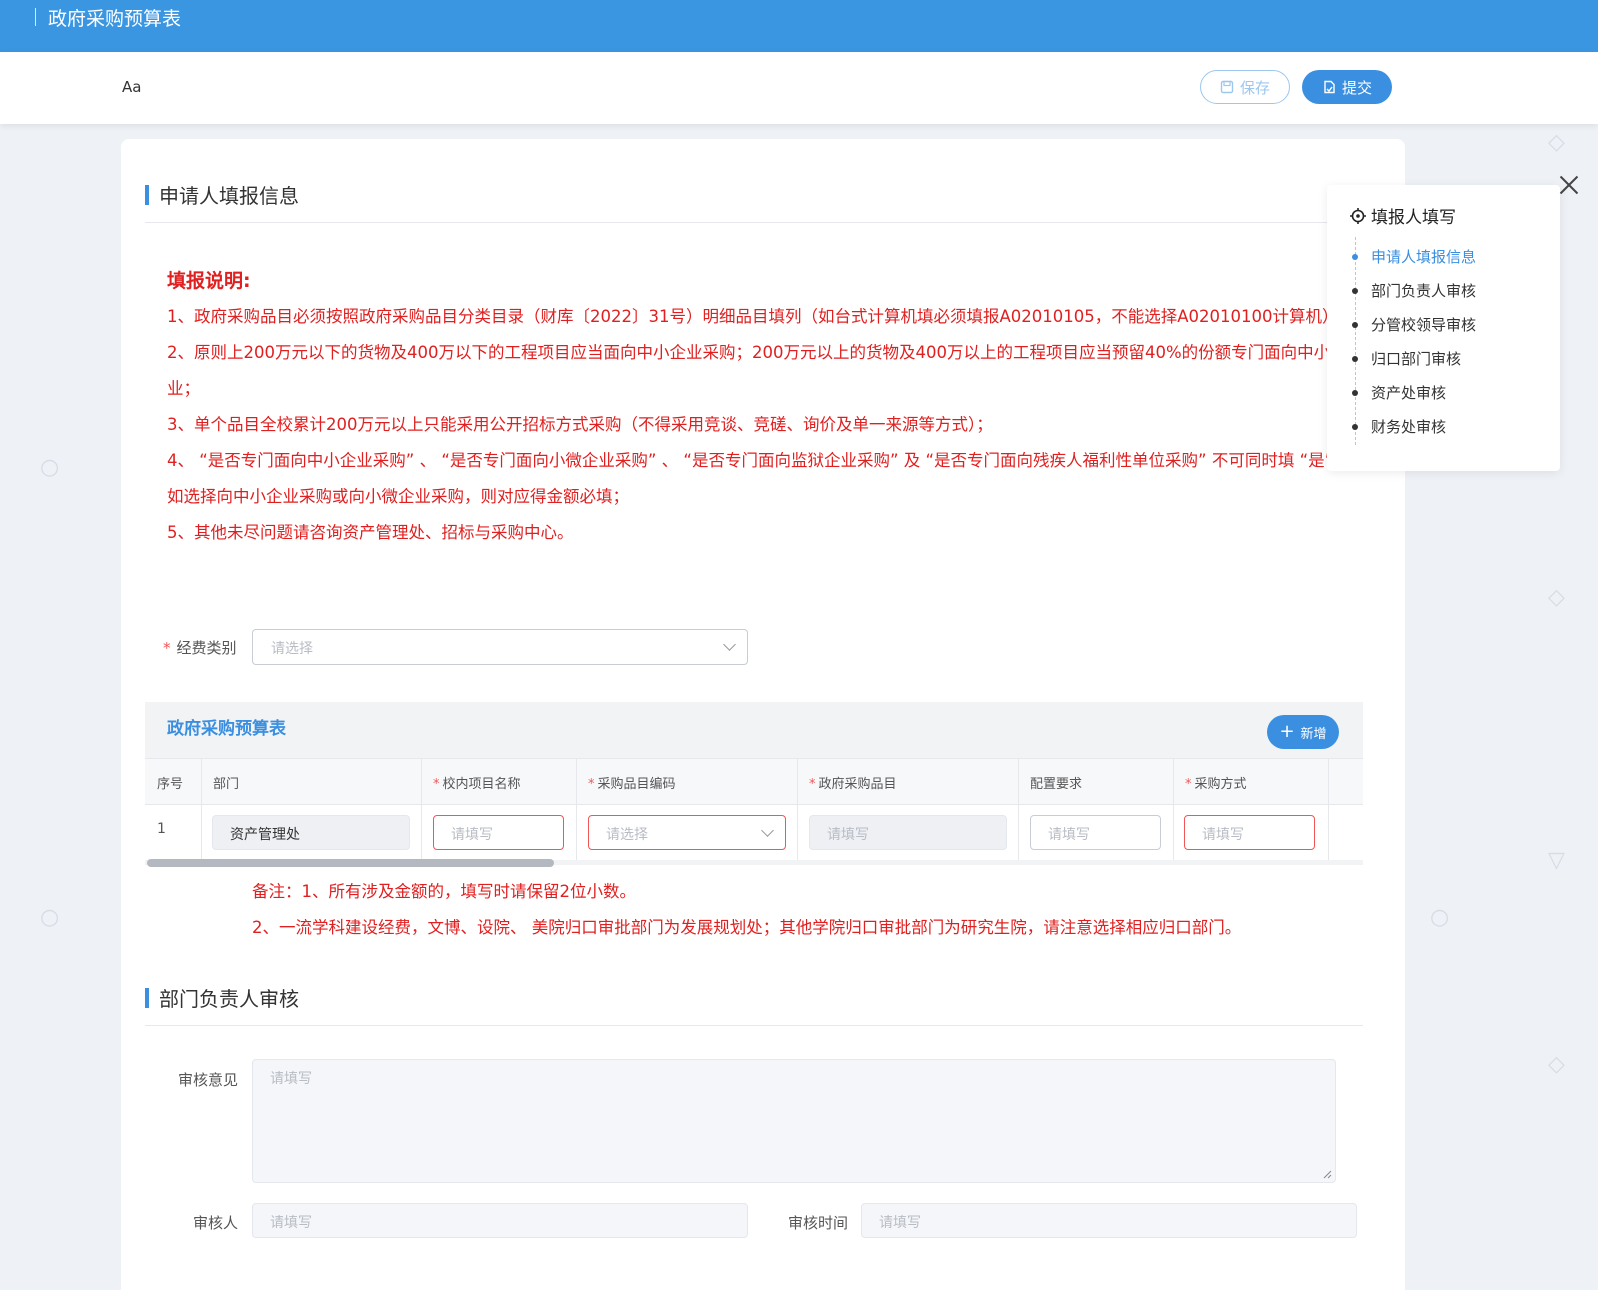 This screenshot has height=1290, width=1598. I want to click on column-header: 配置要求, so click(1056, 784).